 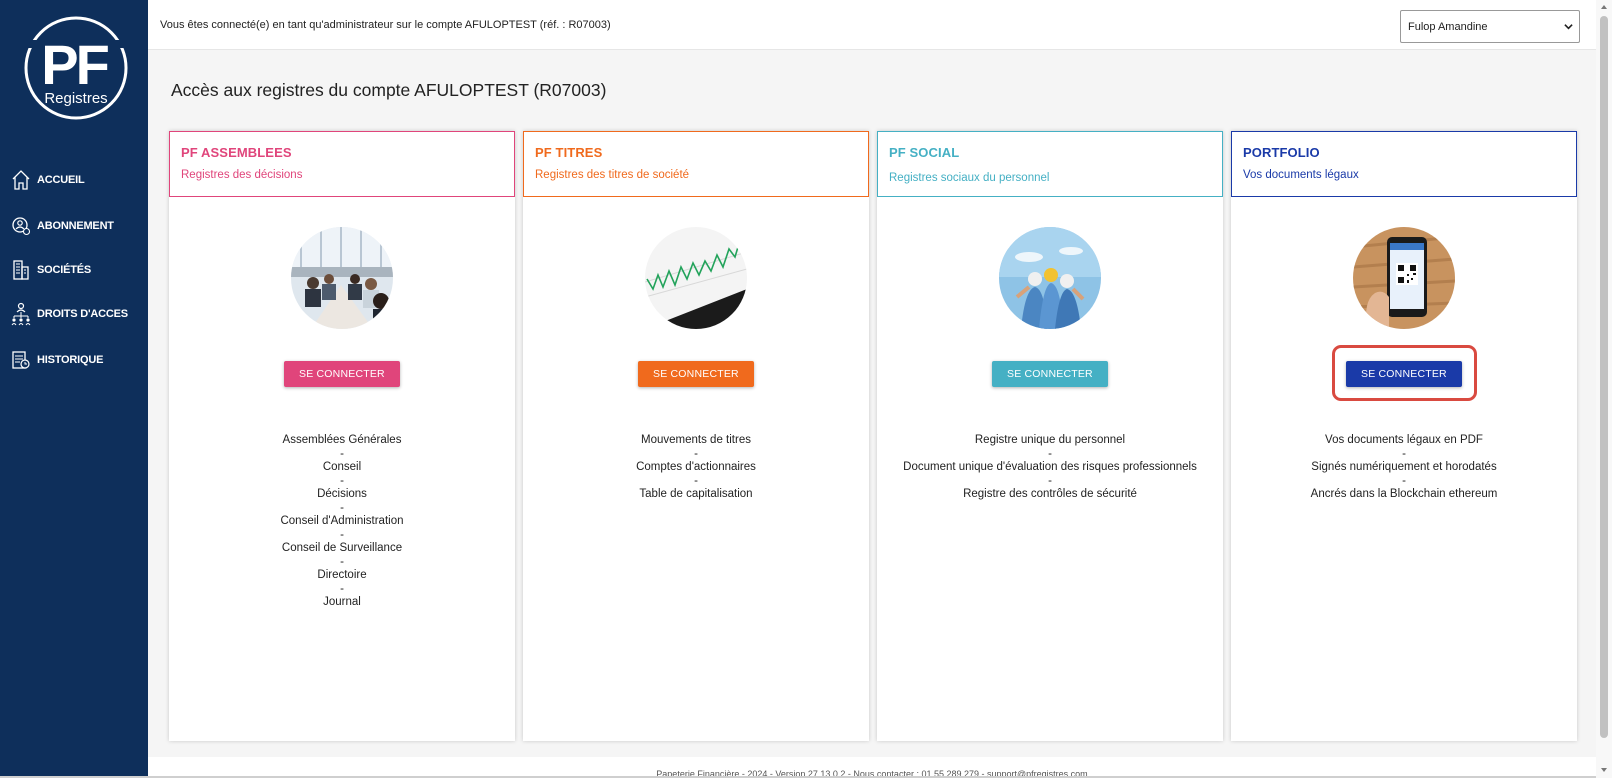 What do you see at coordinates (342, 548) in the screenshot?
I see `feature-item: Conseil de Surveillance` at bounding box center [342, 548].